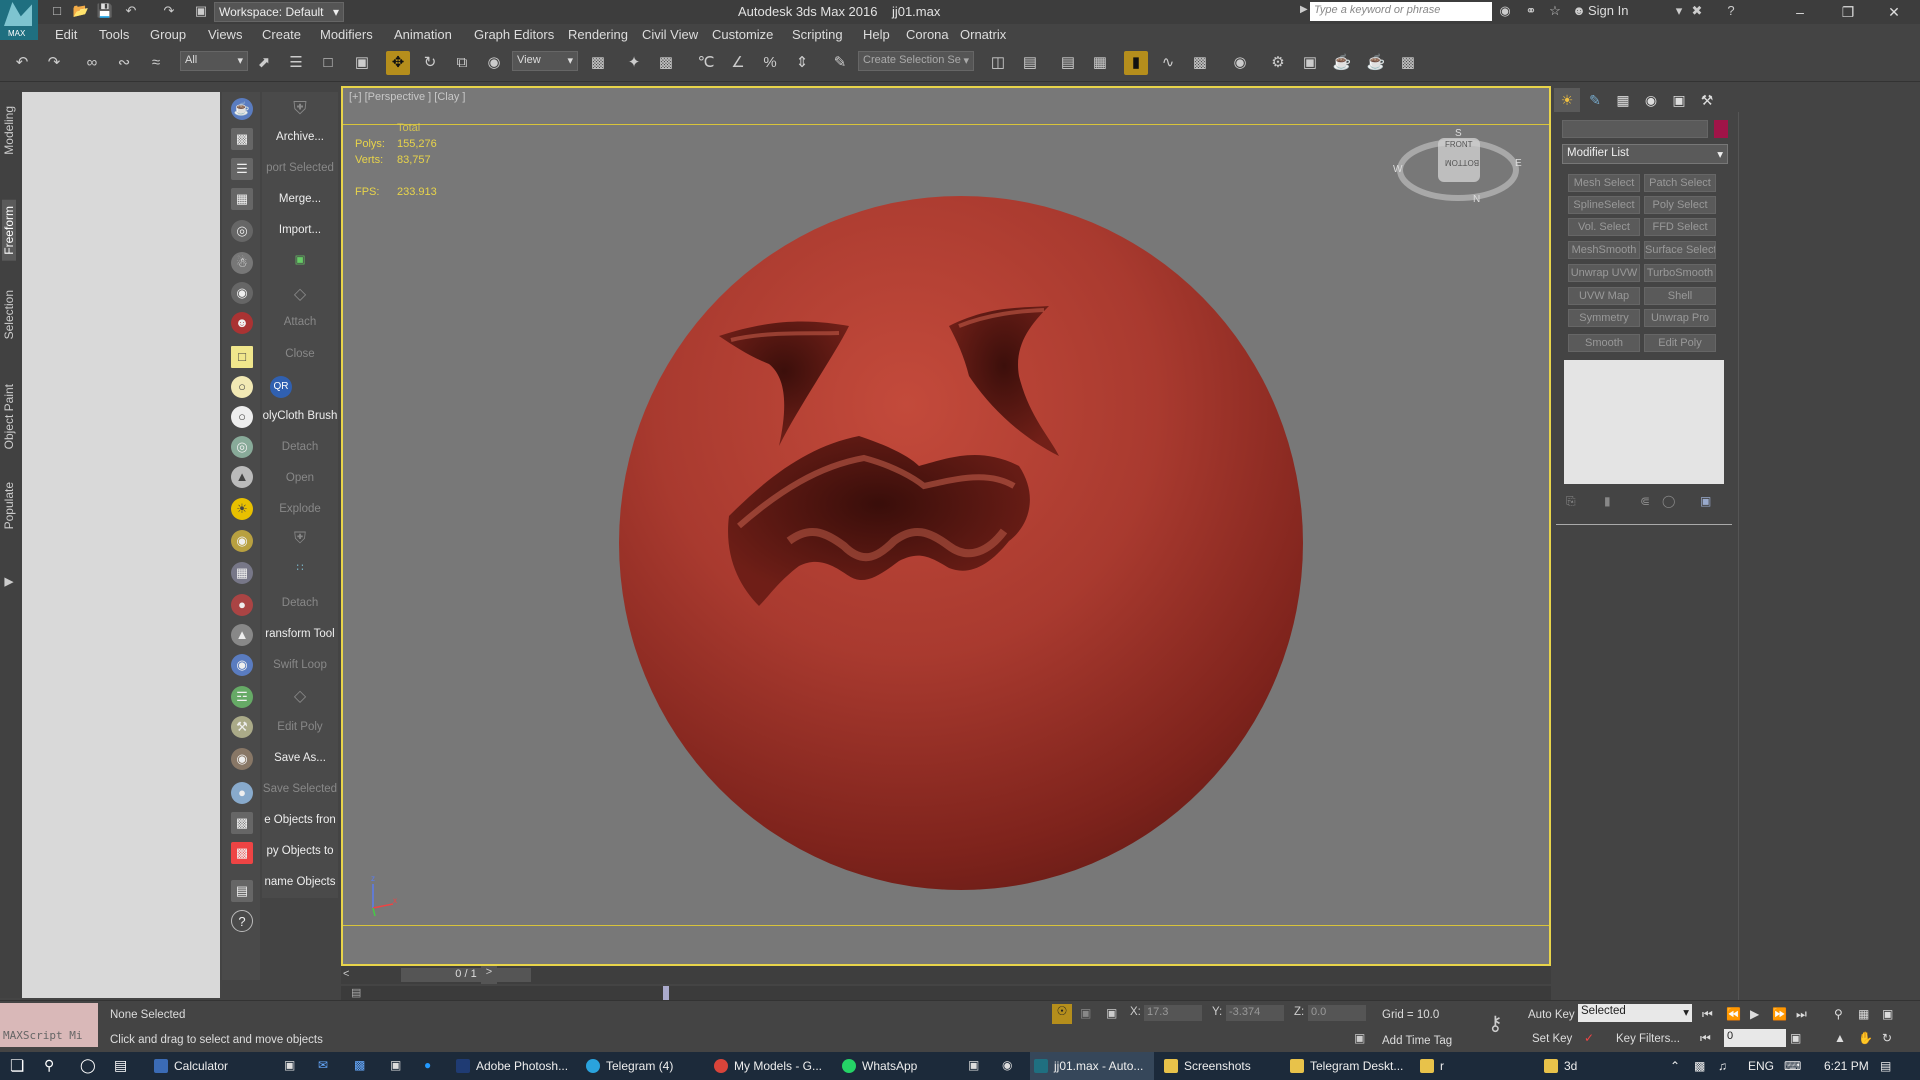 This screenshot has height=1080, width=1920. Describe the element at coordinates (1310, 63) in the screenshot. I see `rendered-frame-window-icon: ▣` at that location.